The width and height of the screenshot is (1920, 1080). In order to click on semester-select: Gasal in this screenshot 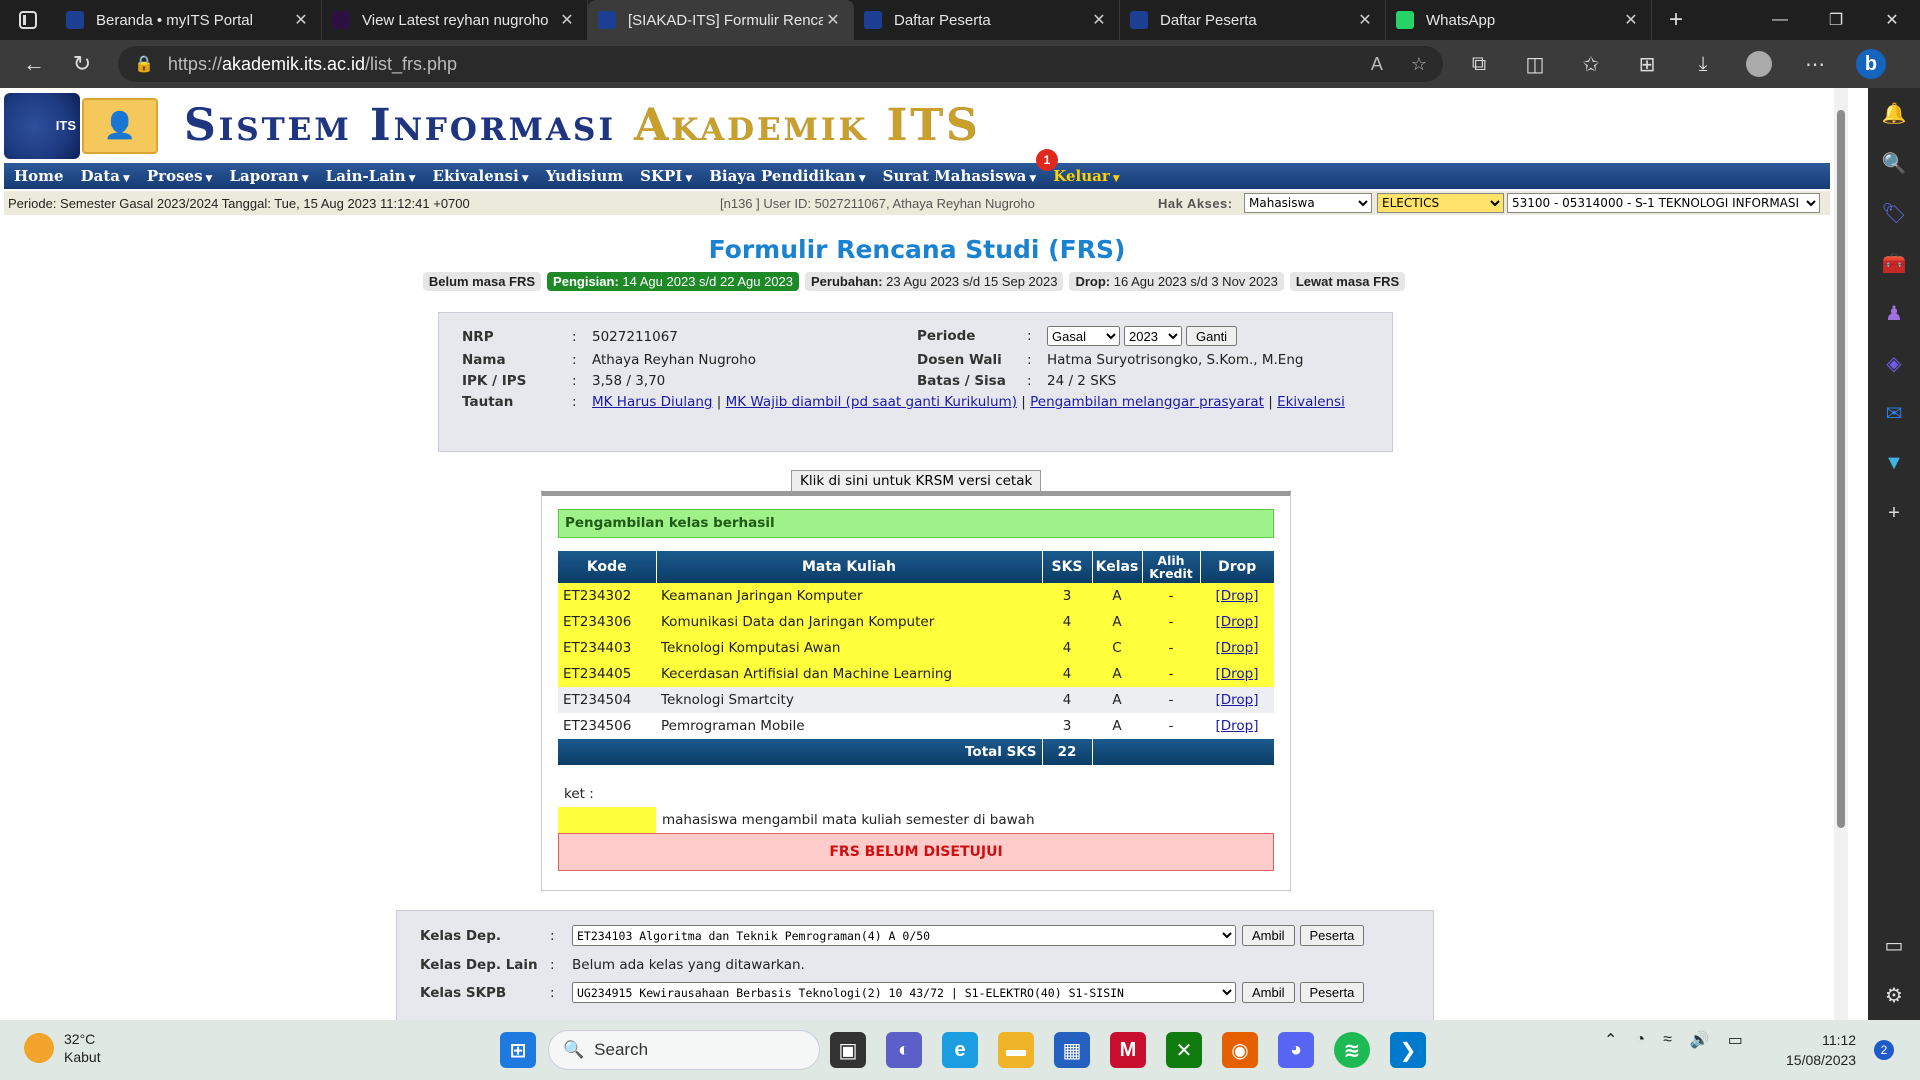, I will do `click(1083, 336)`.